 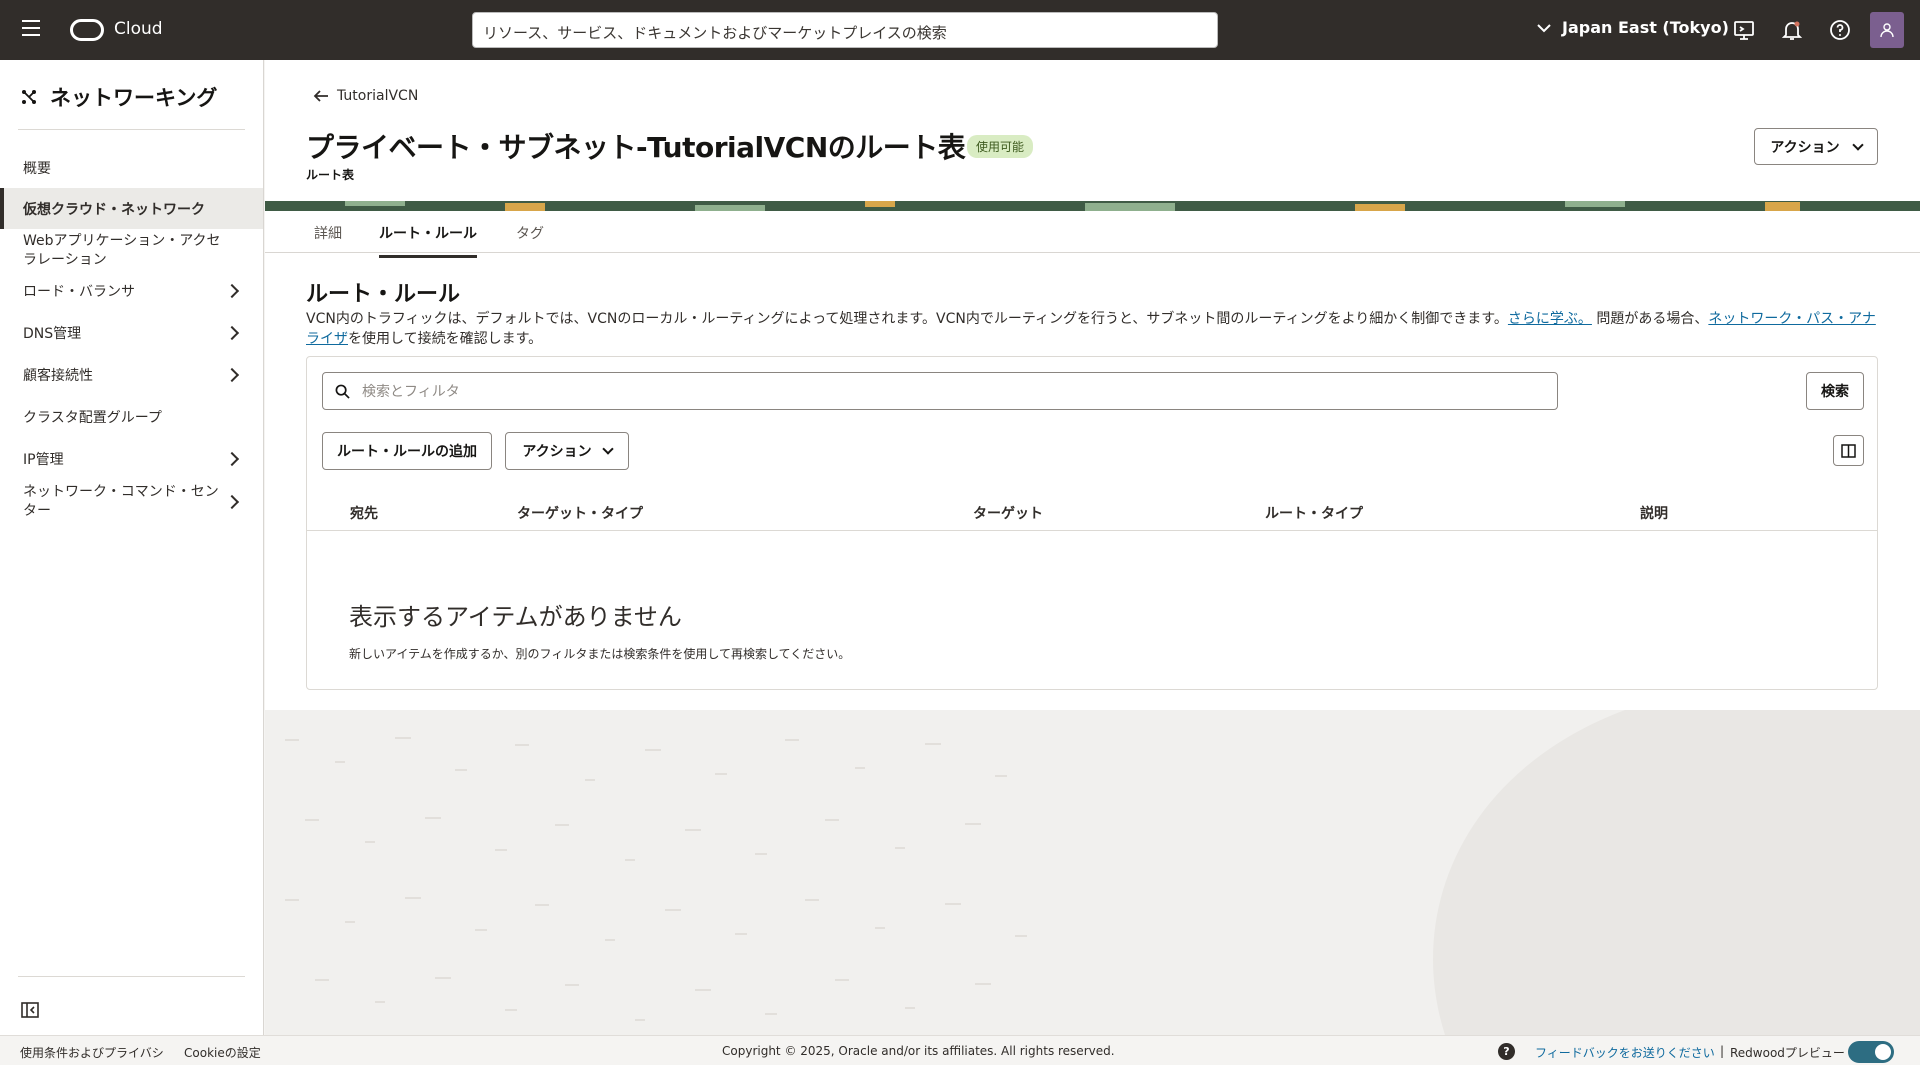 What do you see at coordinates (364, 513) in the screenshot?
I see `column-header: 宛先` at bounding box center [364, 513].